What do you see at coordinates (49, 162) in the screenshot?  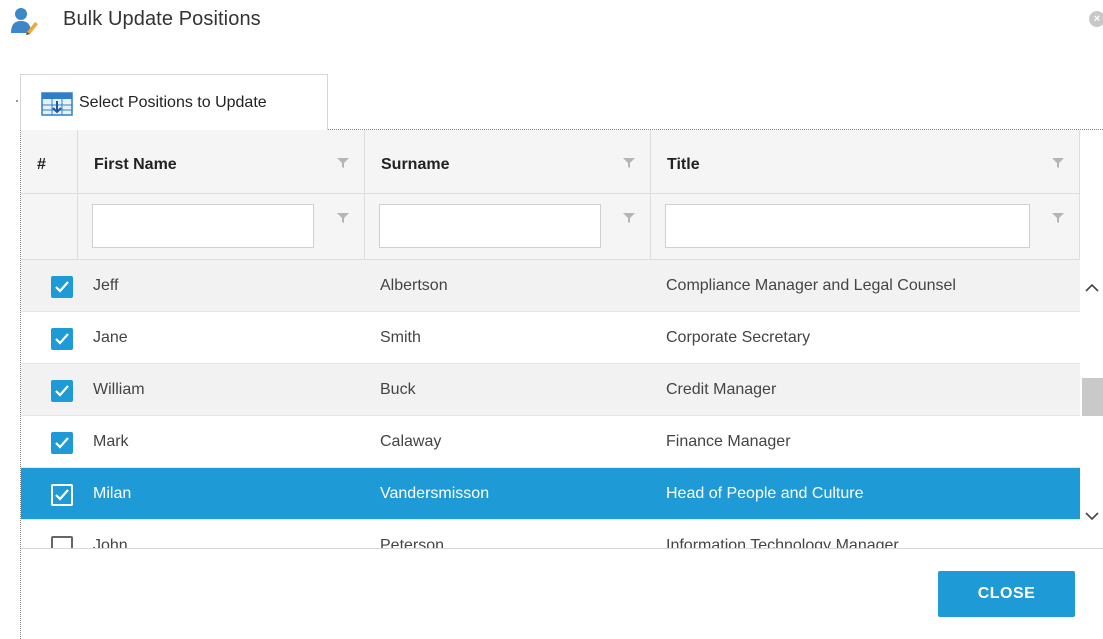 I see `column-header-select: #` at bounding box center [49, 162].